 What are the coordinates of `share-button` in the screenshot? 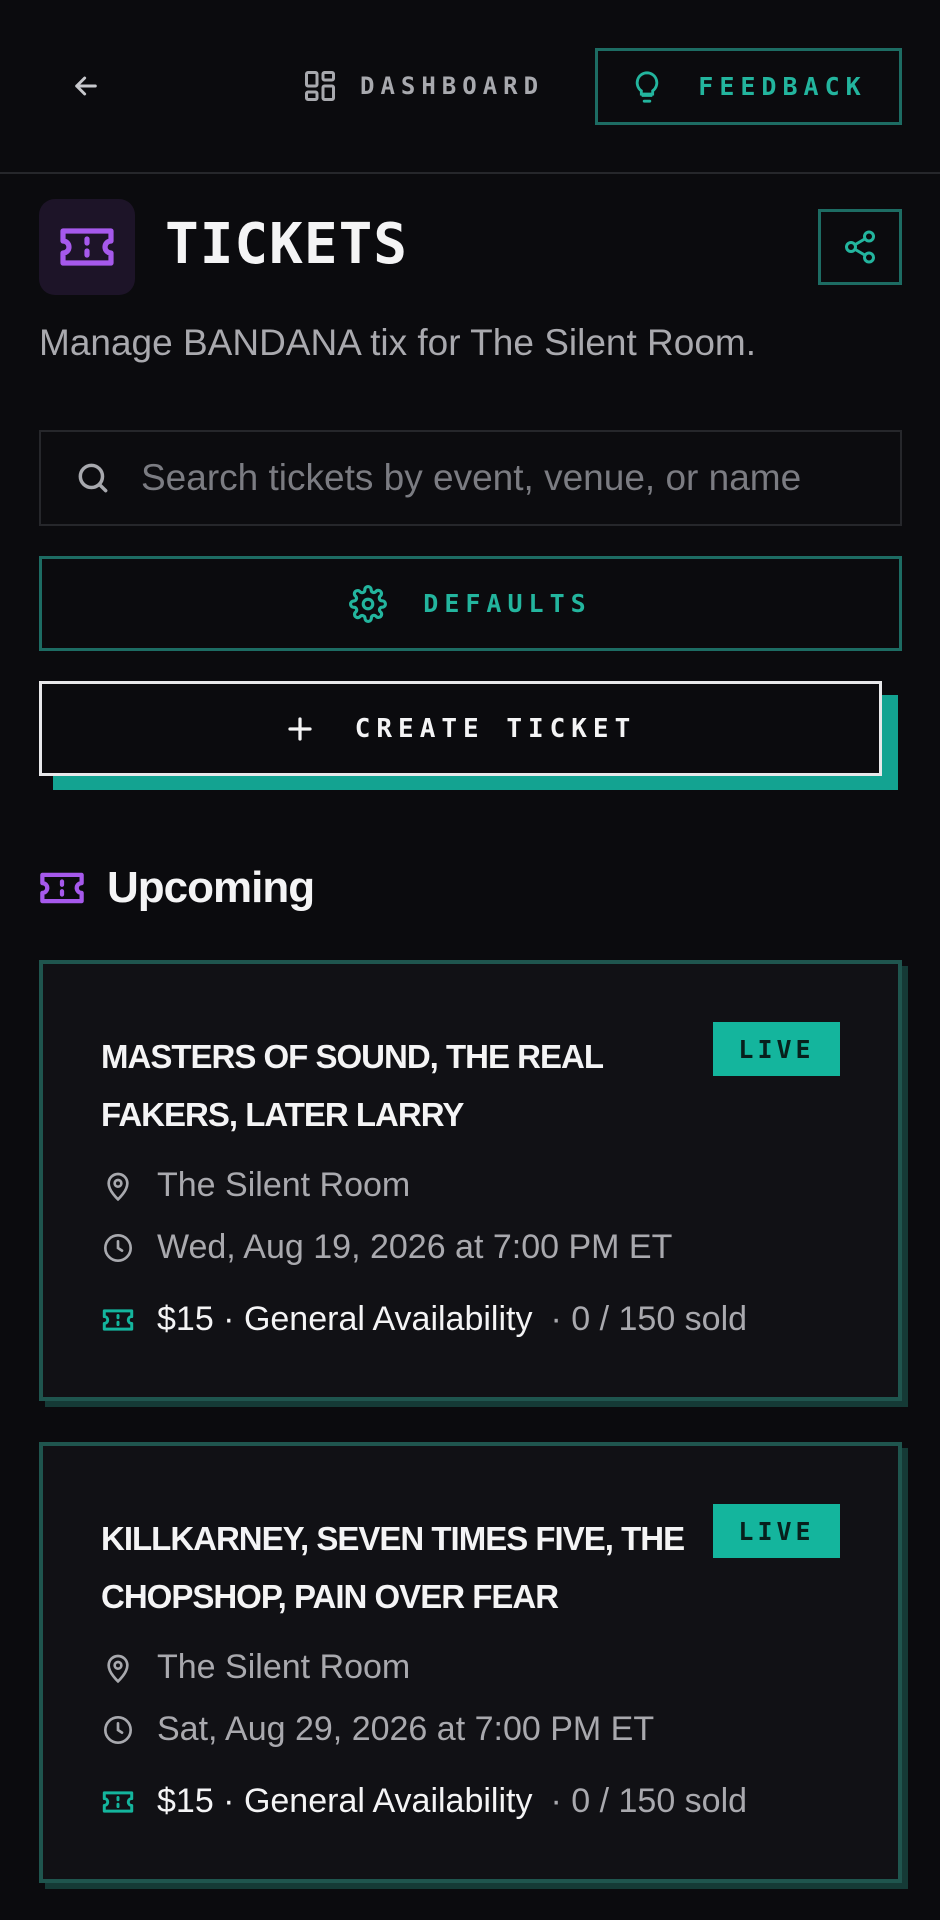 It's located at (860, 247).